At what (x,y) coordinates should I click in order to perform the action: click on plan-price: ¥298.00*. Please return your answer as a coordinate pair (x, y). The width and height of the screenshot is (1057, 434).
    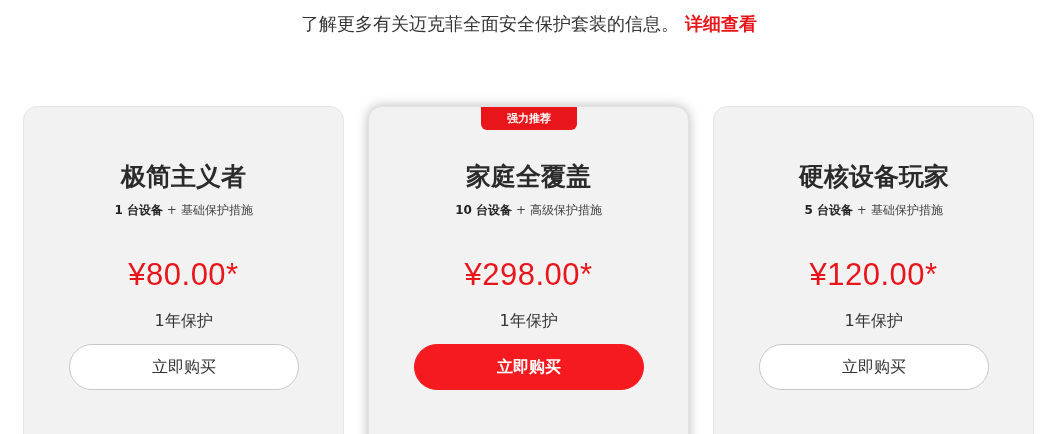
    Looking at the image, I should click on (528, 275).